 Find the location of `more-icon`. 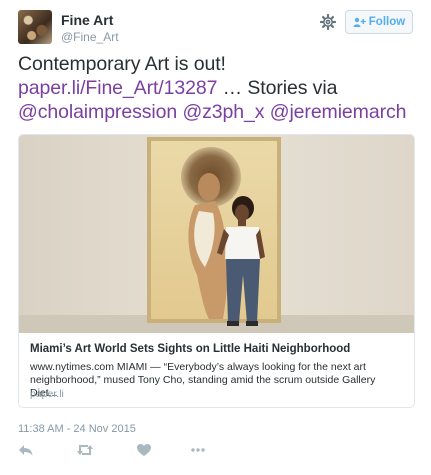

more-icon is located at coordinates (198, 452).